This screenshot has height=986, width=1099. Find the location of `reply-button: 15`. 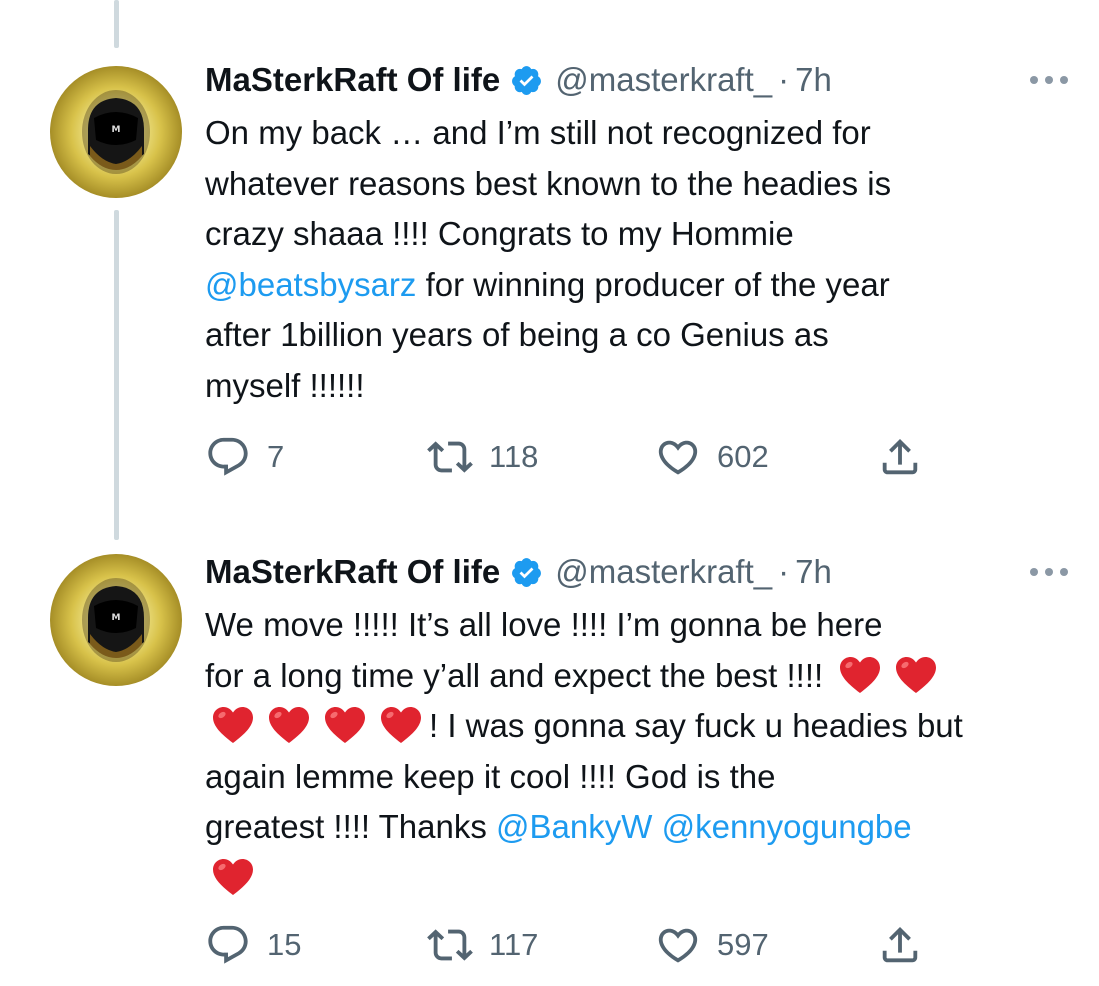

reply-button: 15 is located at coordinates (253, 945).